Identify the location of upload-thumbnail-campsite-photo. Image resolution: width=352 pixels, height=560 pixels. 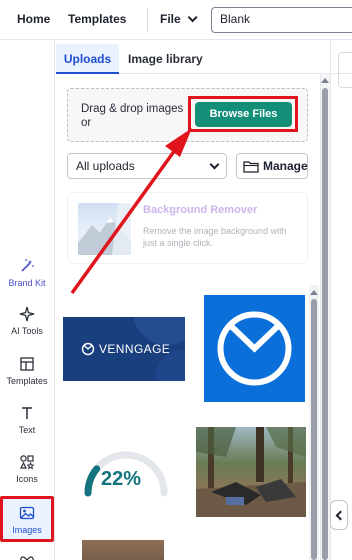
(251, 472).